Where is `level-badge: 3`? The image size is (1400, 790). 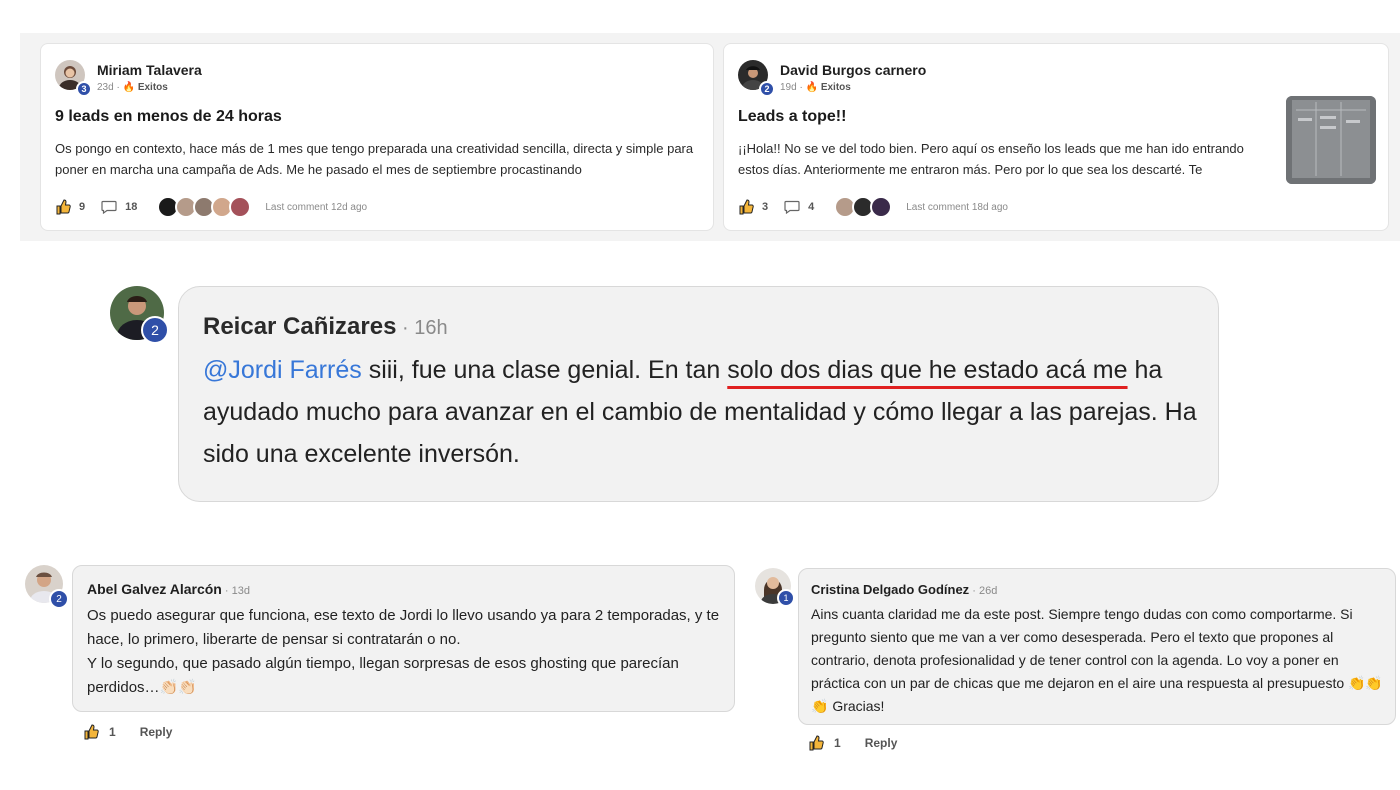
level-badge: 3 is located at coordinates (84, 89).